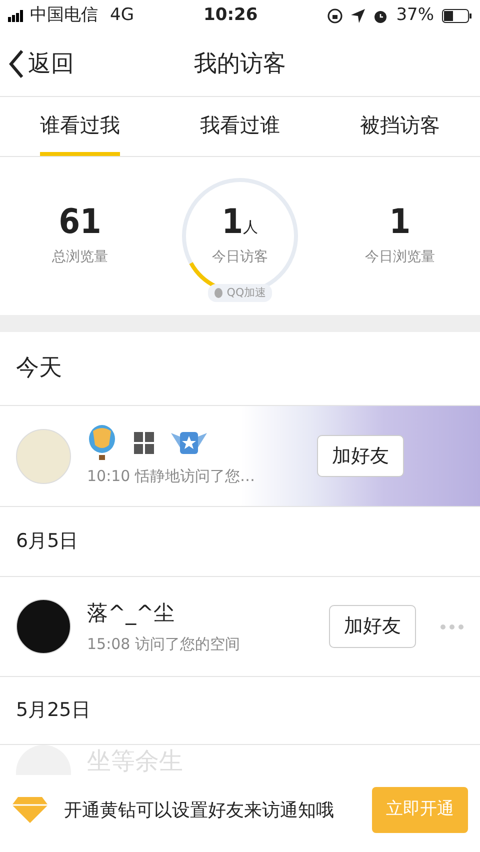  I want to click on stat-label: 今日浏览量, so click(400, 257).